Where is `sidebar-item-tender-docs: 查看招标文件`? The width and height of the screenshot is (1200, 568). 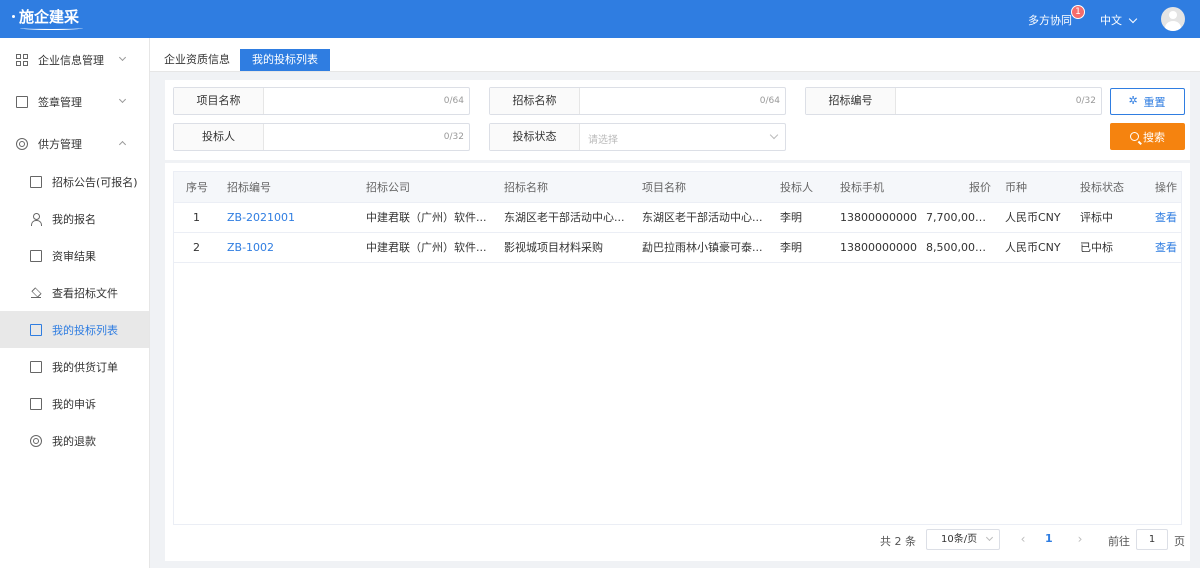
sidebar-item-tender-docs: 查看招标文件 is located at coordinates (74, 292).